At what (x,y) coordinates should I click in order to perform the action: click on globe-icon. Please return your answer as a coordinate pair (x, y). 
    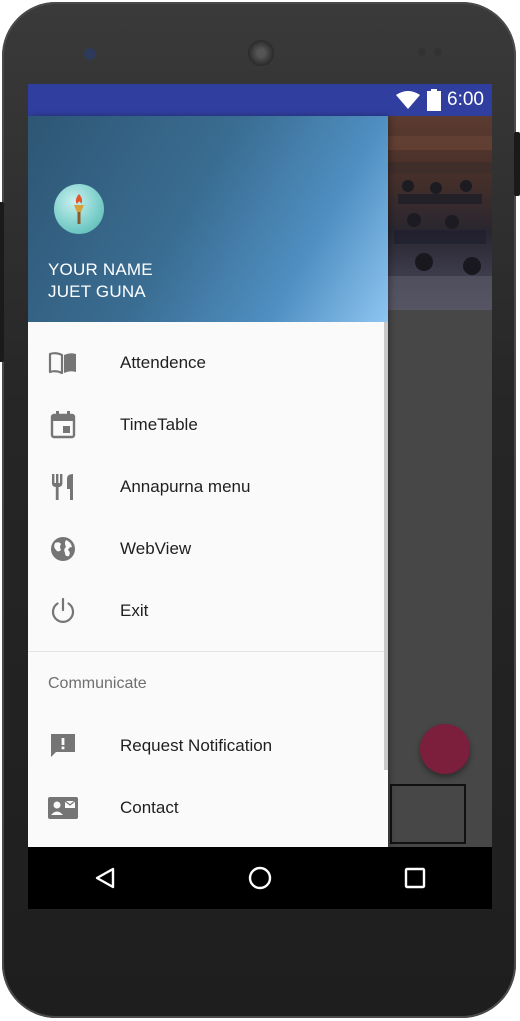
    Looking at the image, I should click on (63, 549).